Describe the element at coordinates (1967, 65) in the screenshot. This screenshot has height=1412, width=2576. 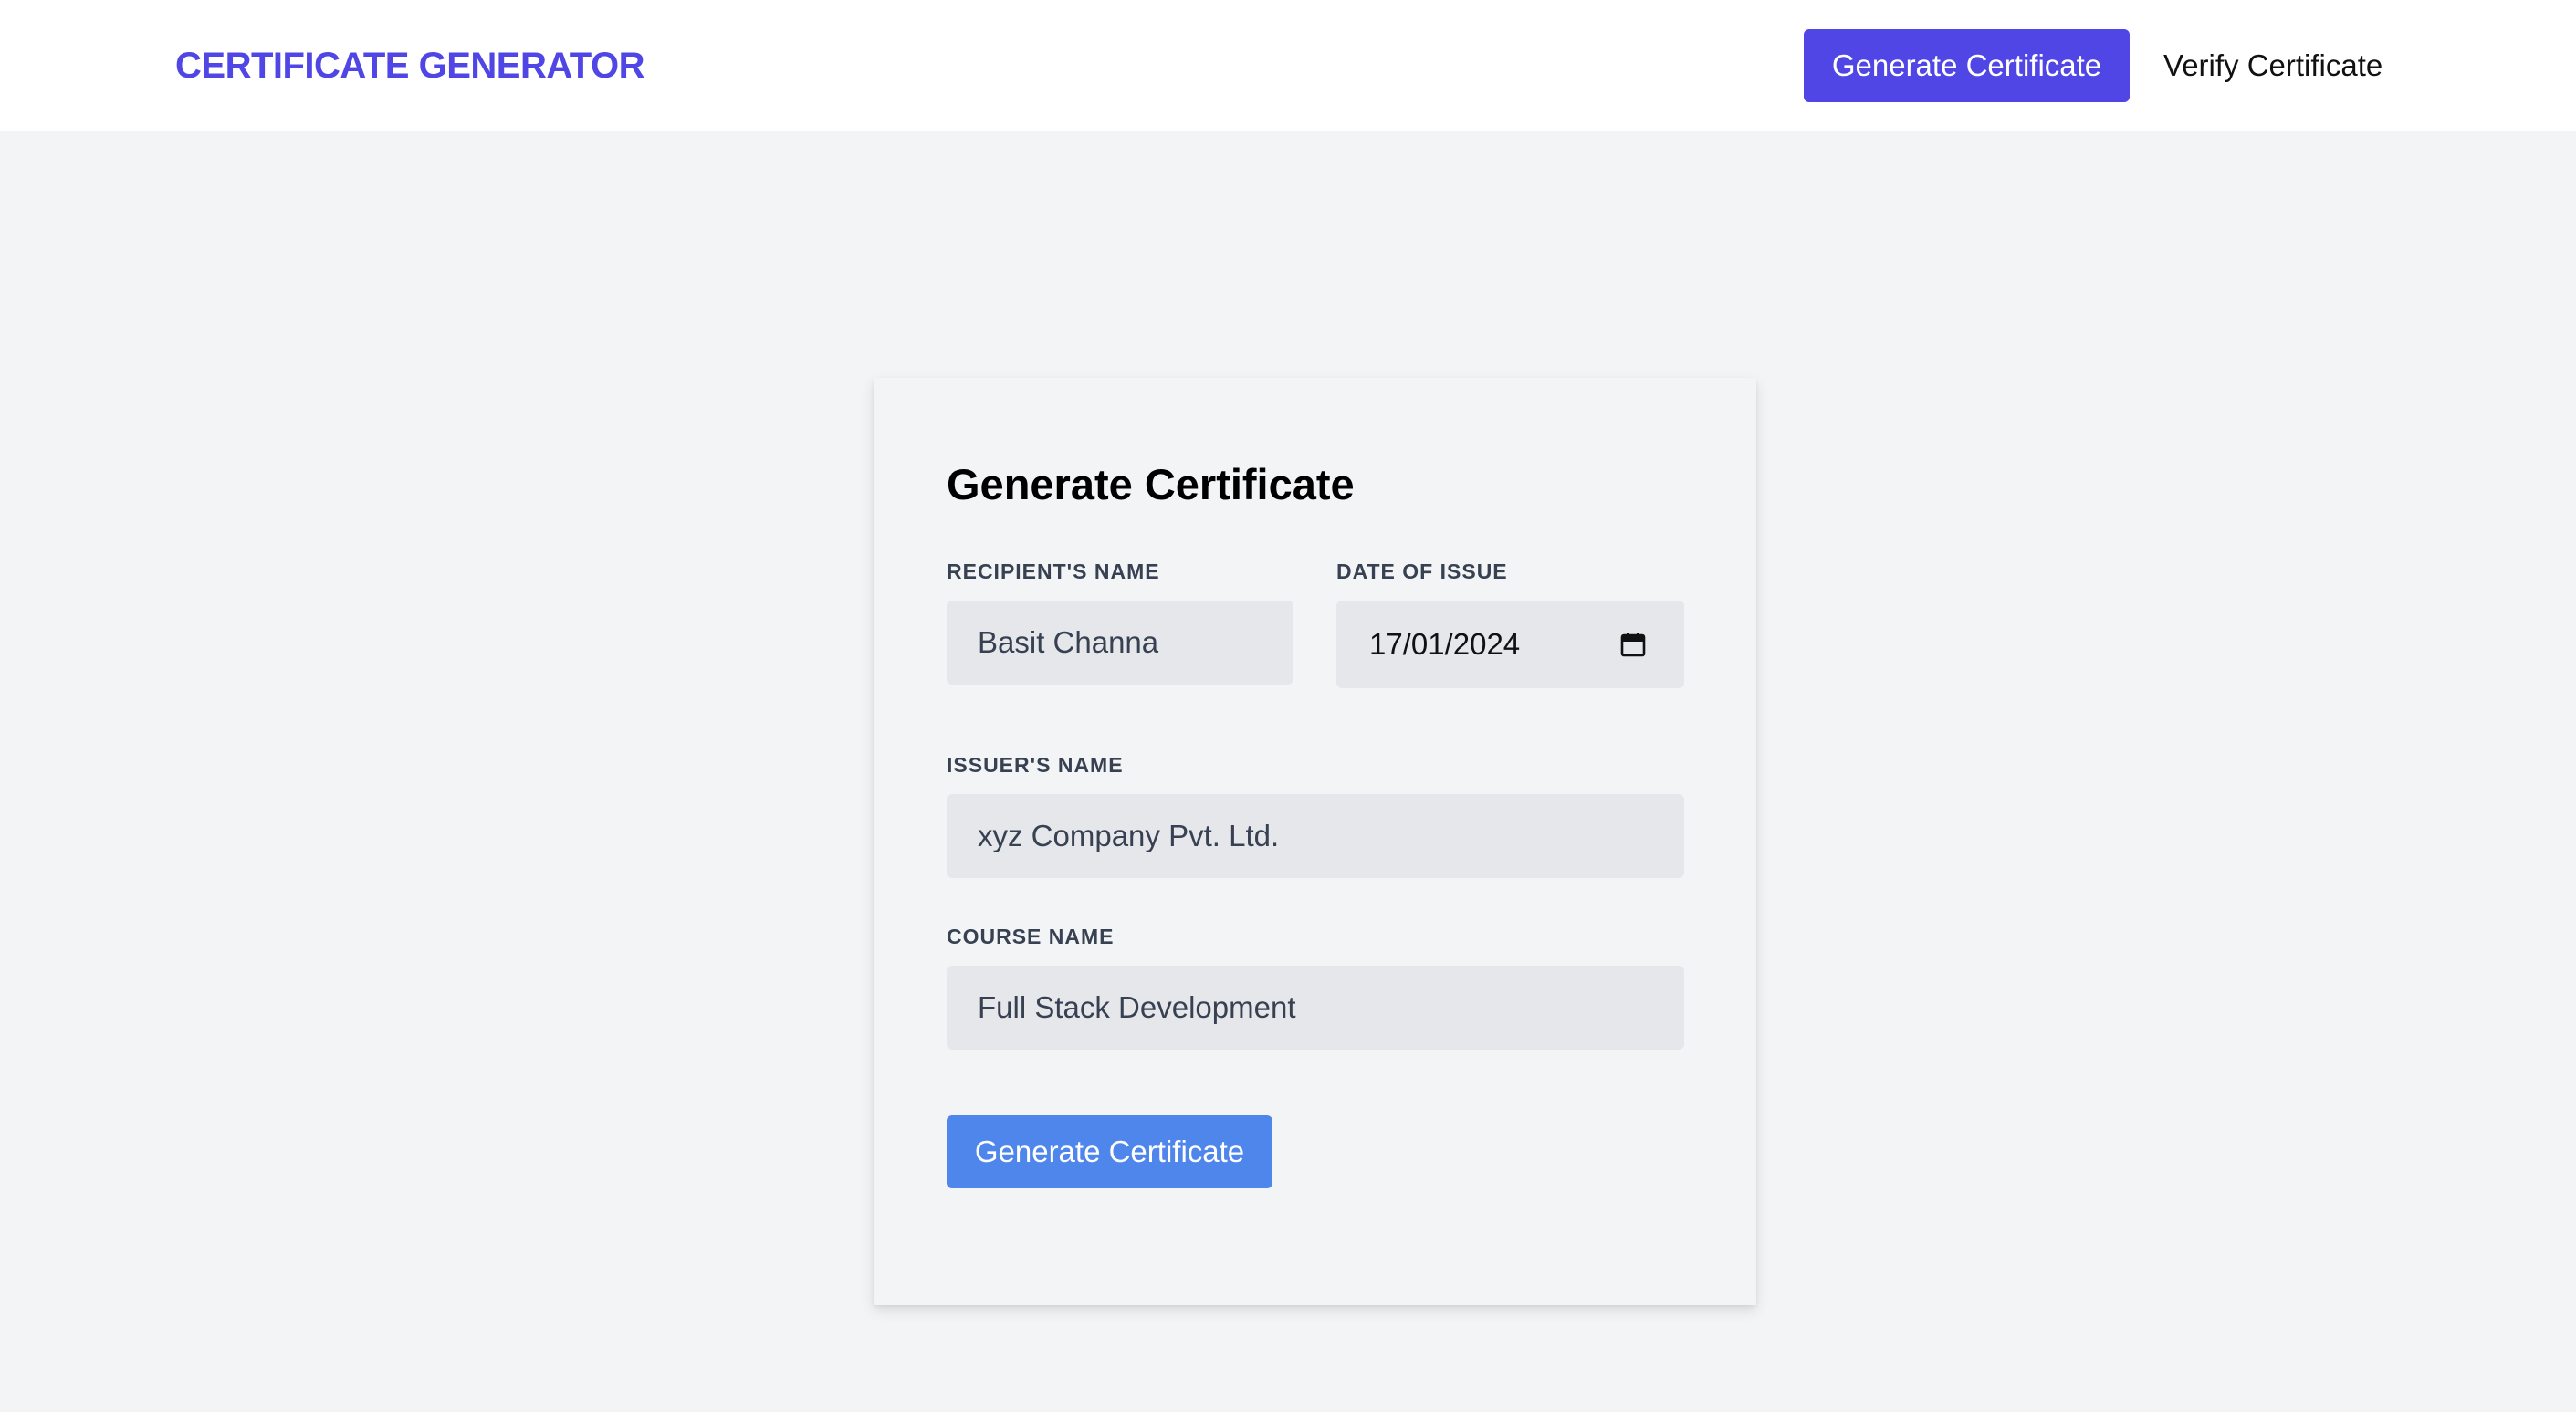
I see `nav-generate-certificate-button: Generate Certificate` at that location.